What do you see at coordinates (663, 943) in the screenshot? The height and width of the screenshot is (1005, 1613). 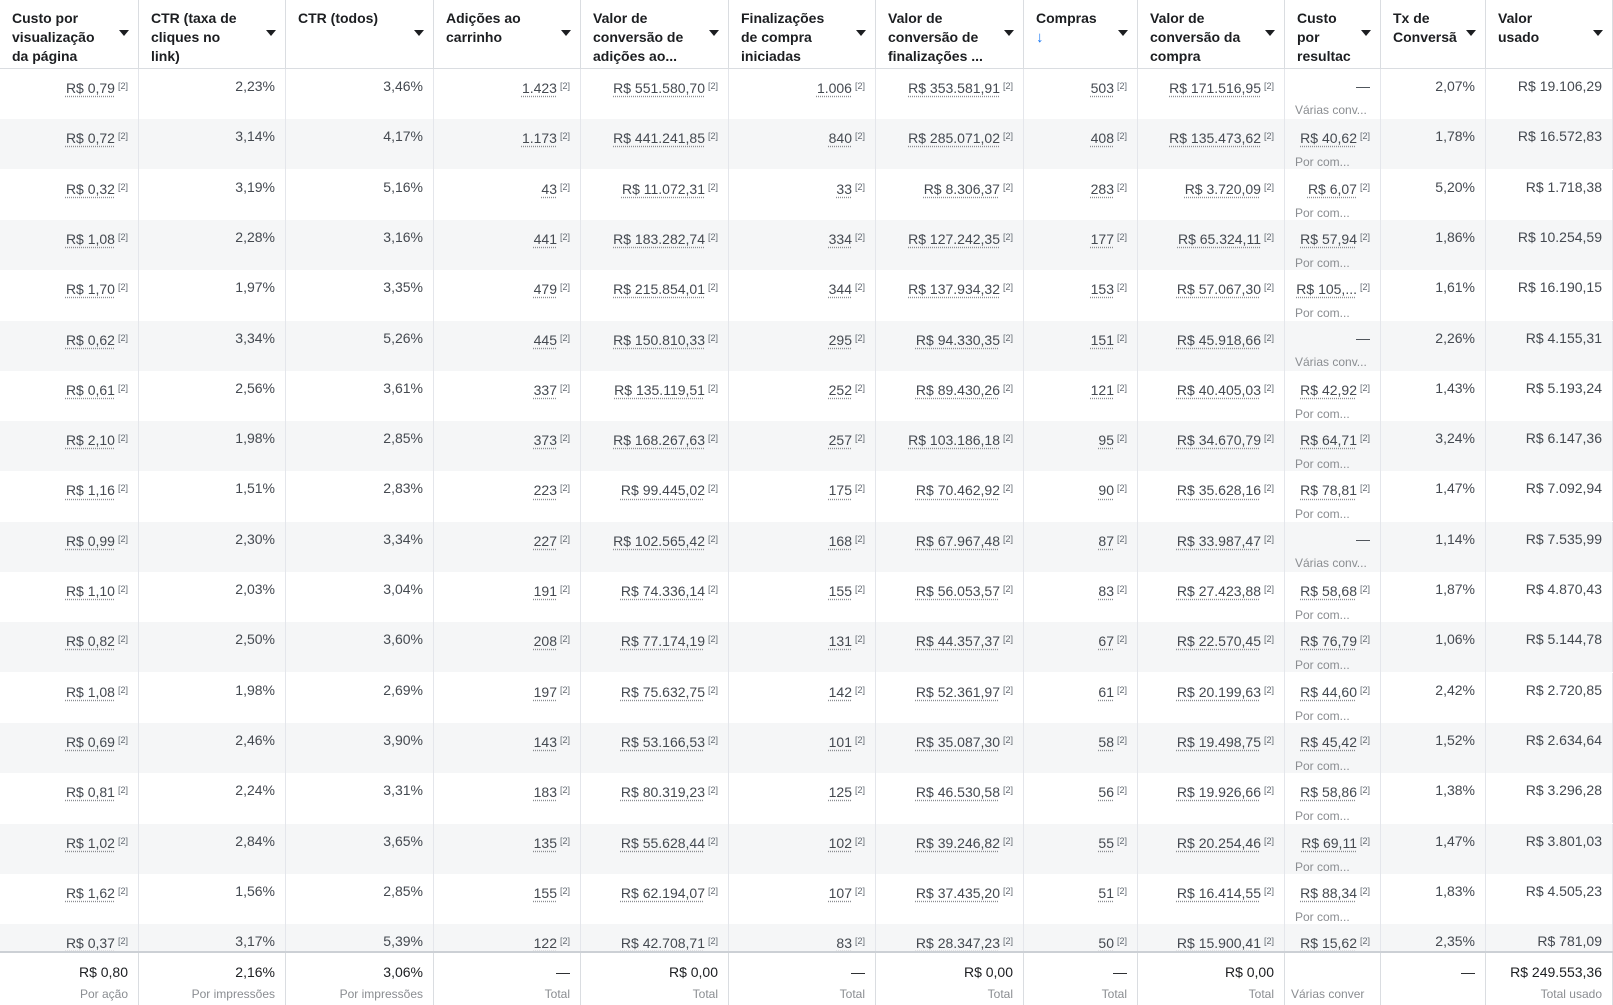 I see `cell-value: R$ 42.708,71` at bounding box center [663, 943].